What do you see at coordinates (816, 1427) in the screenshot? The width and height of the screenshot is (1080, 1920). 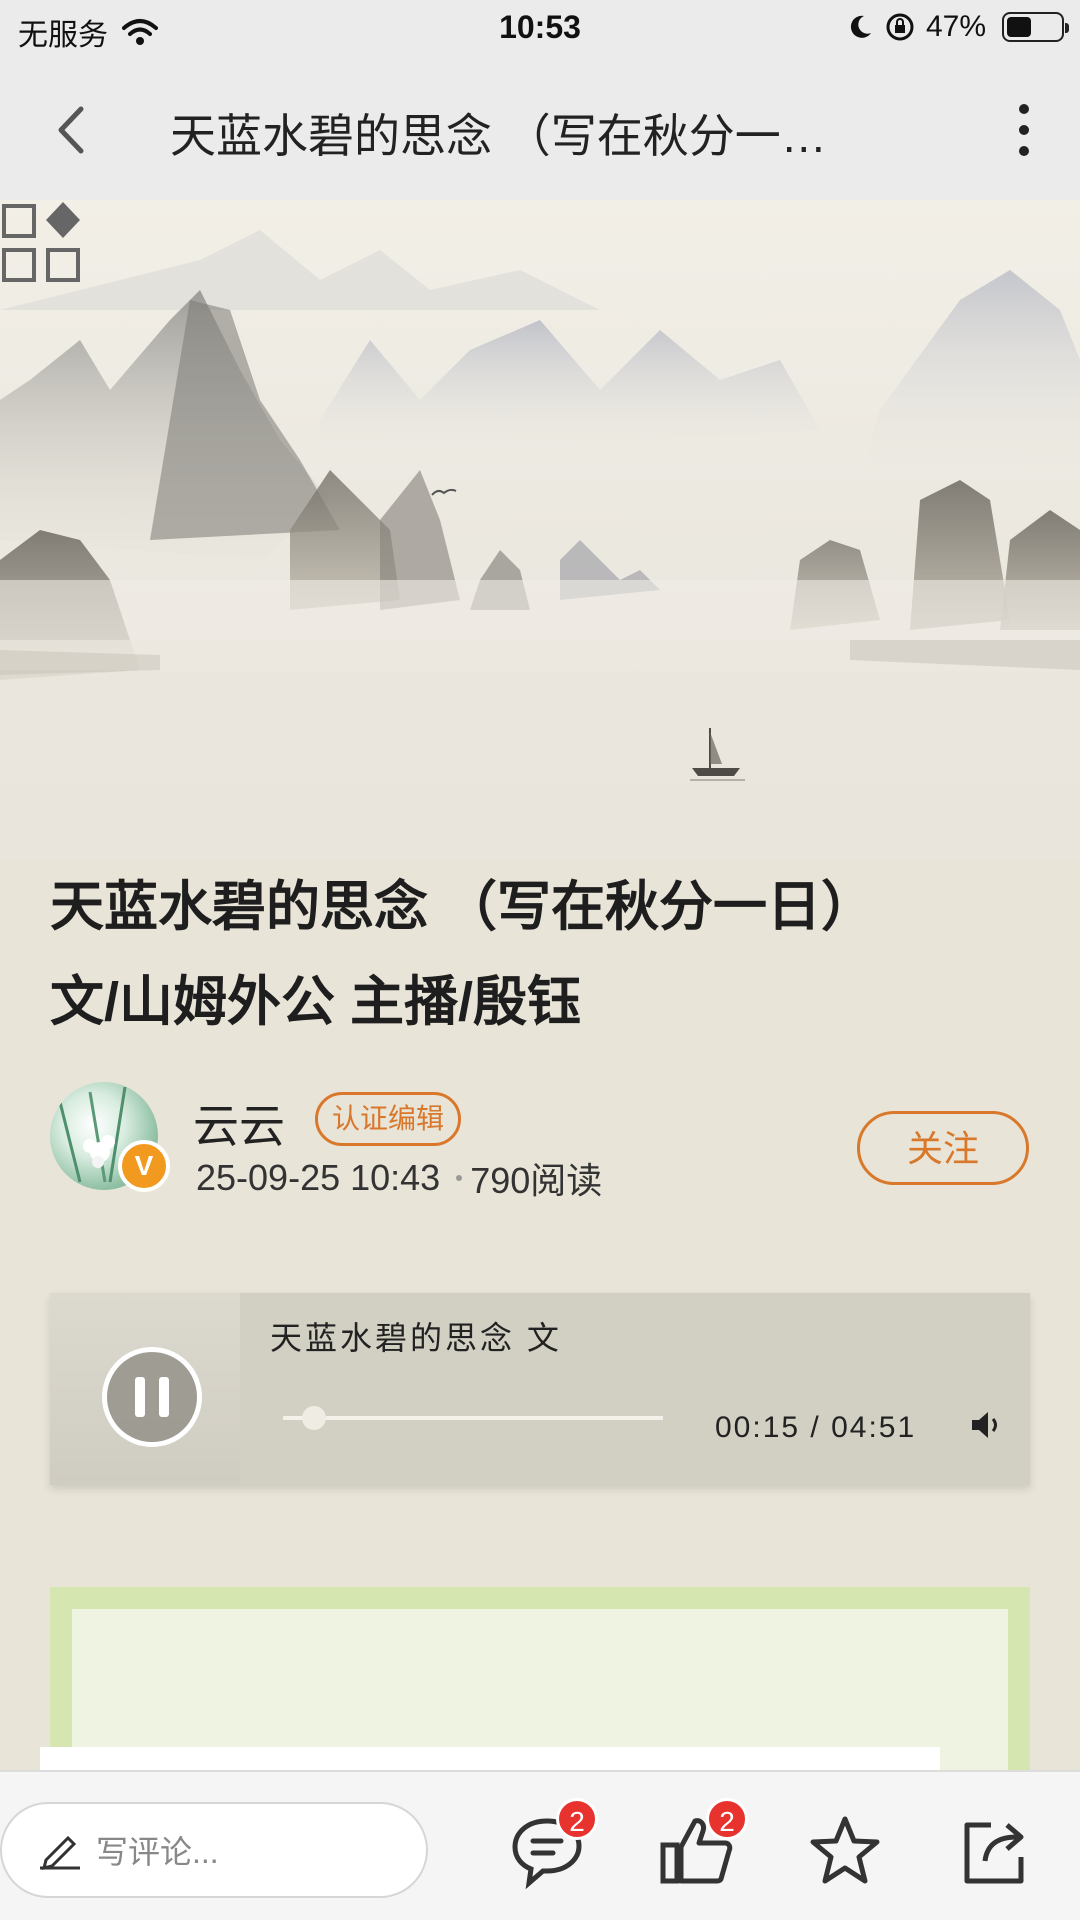 I see `playback-time: 00:15 / 04:51` at bounding box center [816, 1427].